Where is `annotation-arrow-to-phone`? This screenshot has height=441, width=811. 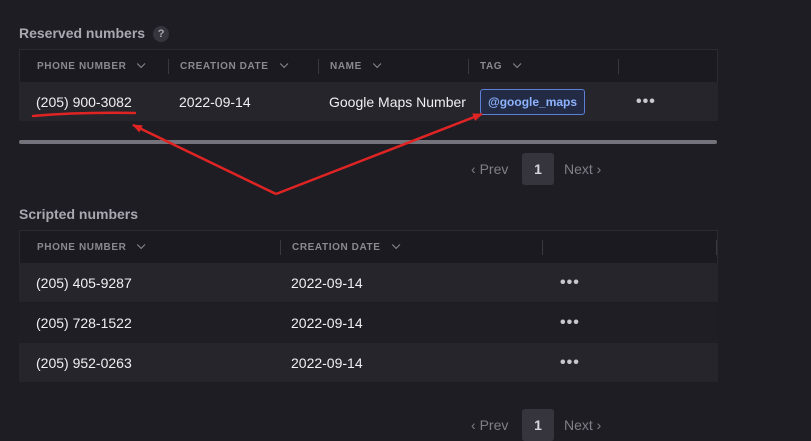
annotation-arrow-to-phone is located at coordinates (204, 159).